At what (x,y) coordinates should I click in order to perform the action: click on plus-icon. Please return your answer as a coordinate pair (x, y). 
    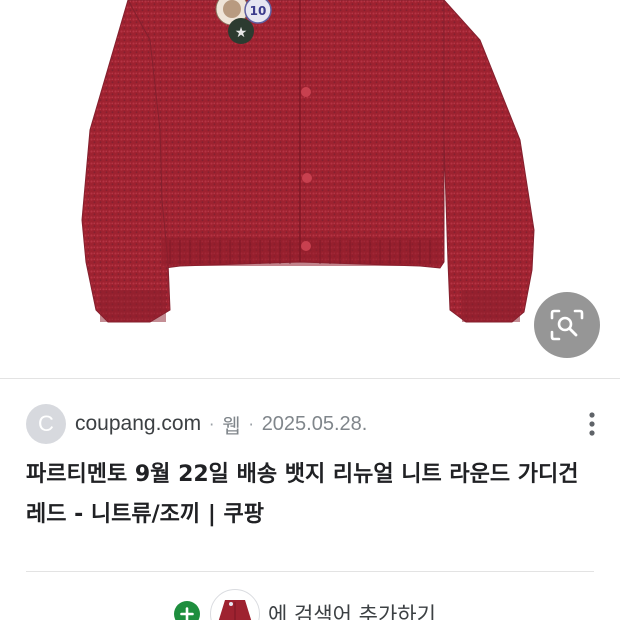
    Looking at the image, I should click on (187, 610).